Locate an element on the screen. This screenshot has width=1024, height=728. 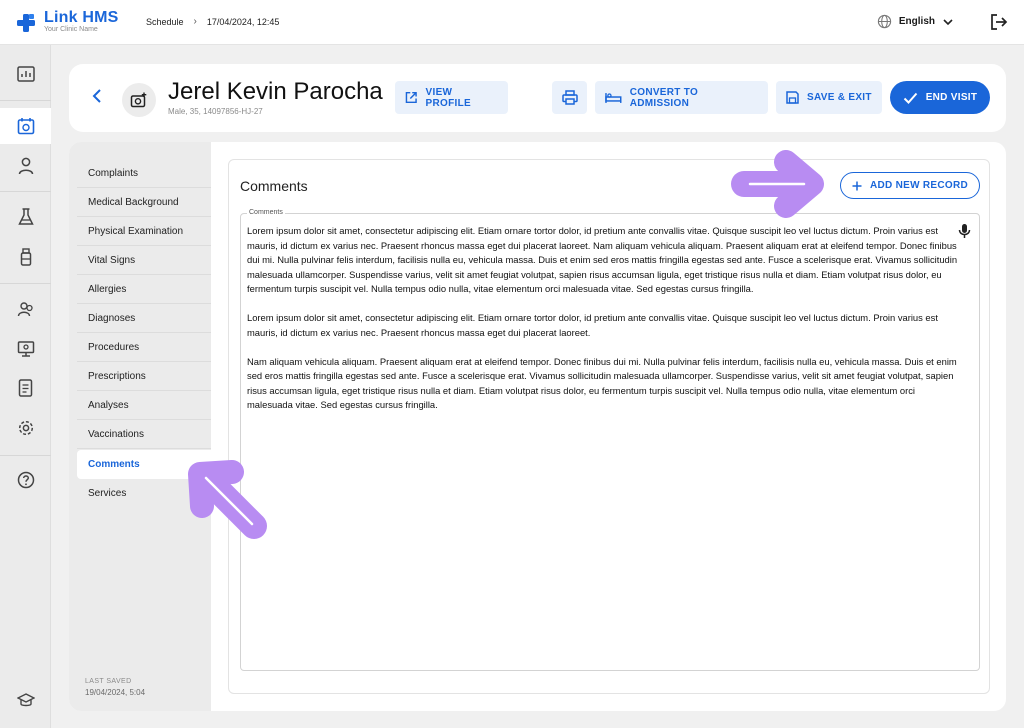
patient-name: Jerel Kevin Parocha is located at coordinates (275, 91).